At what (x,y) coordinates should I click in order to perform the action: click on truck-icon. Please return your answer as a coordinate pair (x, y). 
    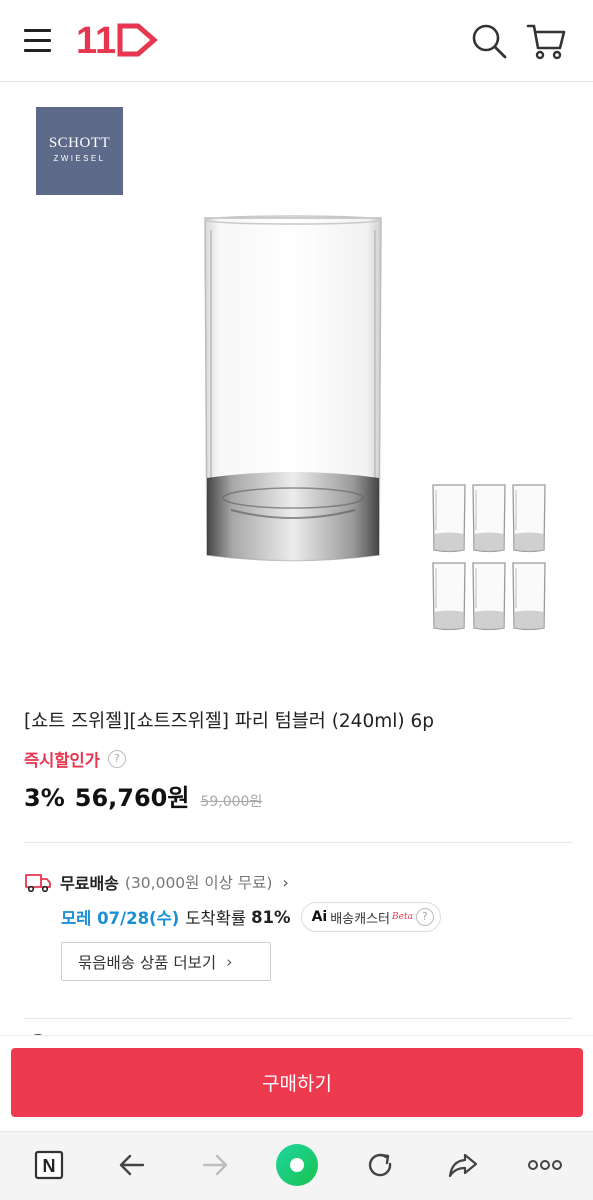
    Looking at the image, I should click on (38, 883).